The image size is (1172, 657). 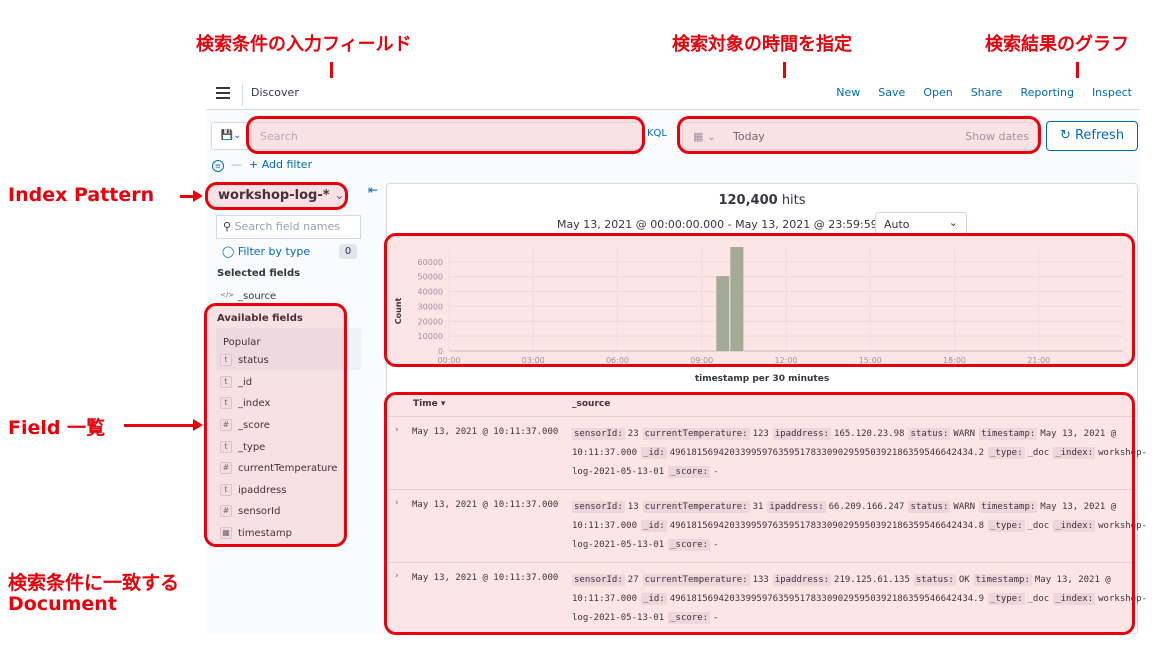 What do you see at coordinates (445, 135) in the screenshot?
I see `highlight-query-input` at bounding box center [445, 135].